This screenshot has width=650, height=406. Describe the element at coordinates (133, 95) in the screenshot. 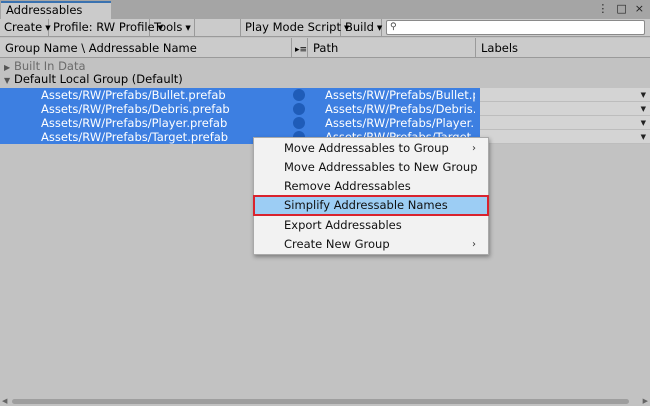

I see `entry-name: Assets/RW/Prefabs/Bullet.prefab` at that location.